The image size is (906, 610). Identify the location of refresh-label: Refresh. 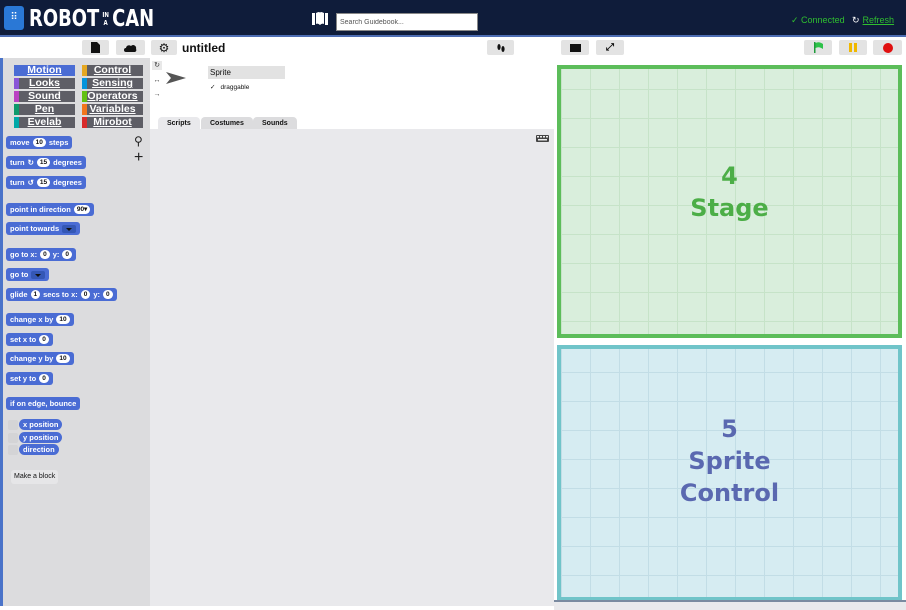
(878, 20).